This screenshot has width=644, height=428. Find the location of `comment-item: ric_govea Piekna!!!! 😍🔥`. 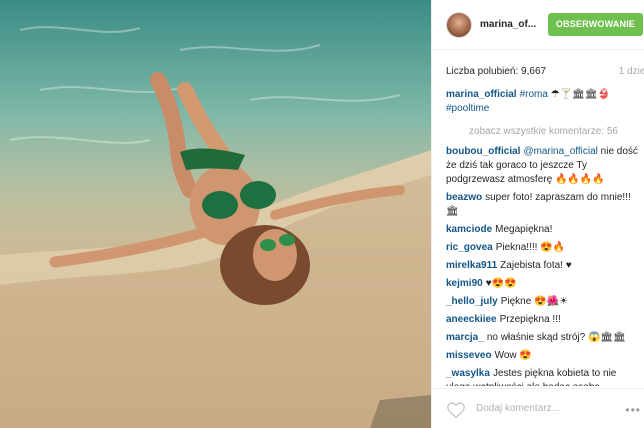

comment-item: ric_govea Piekna!!!! 😍🔥 is located at coordinates (543, 248).